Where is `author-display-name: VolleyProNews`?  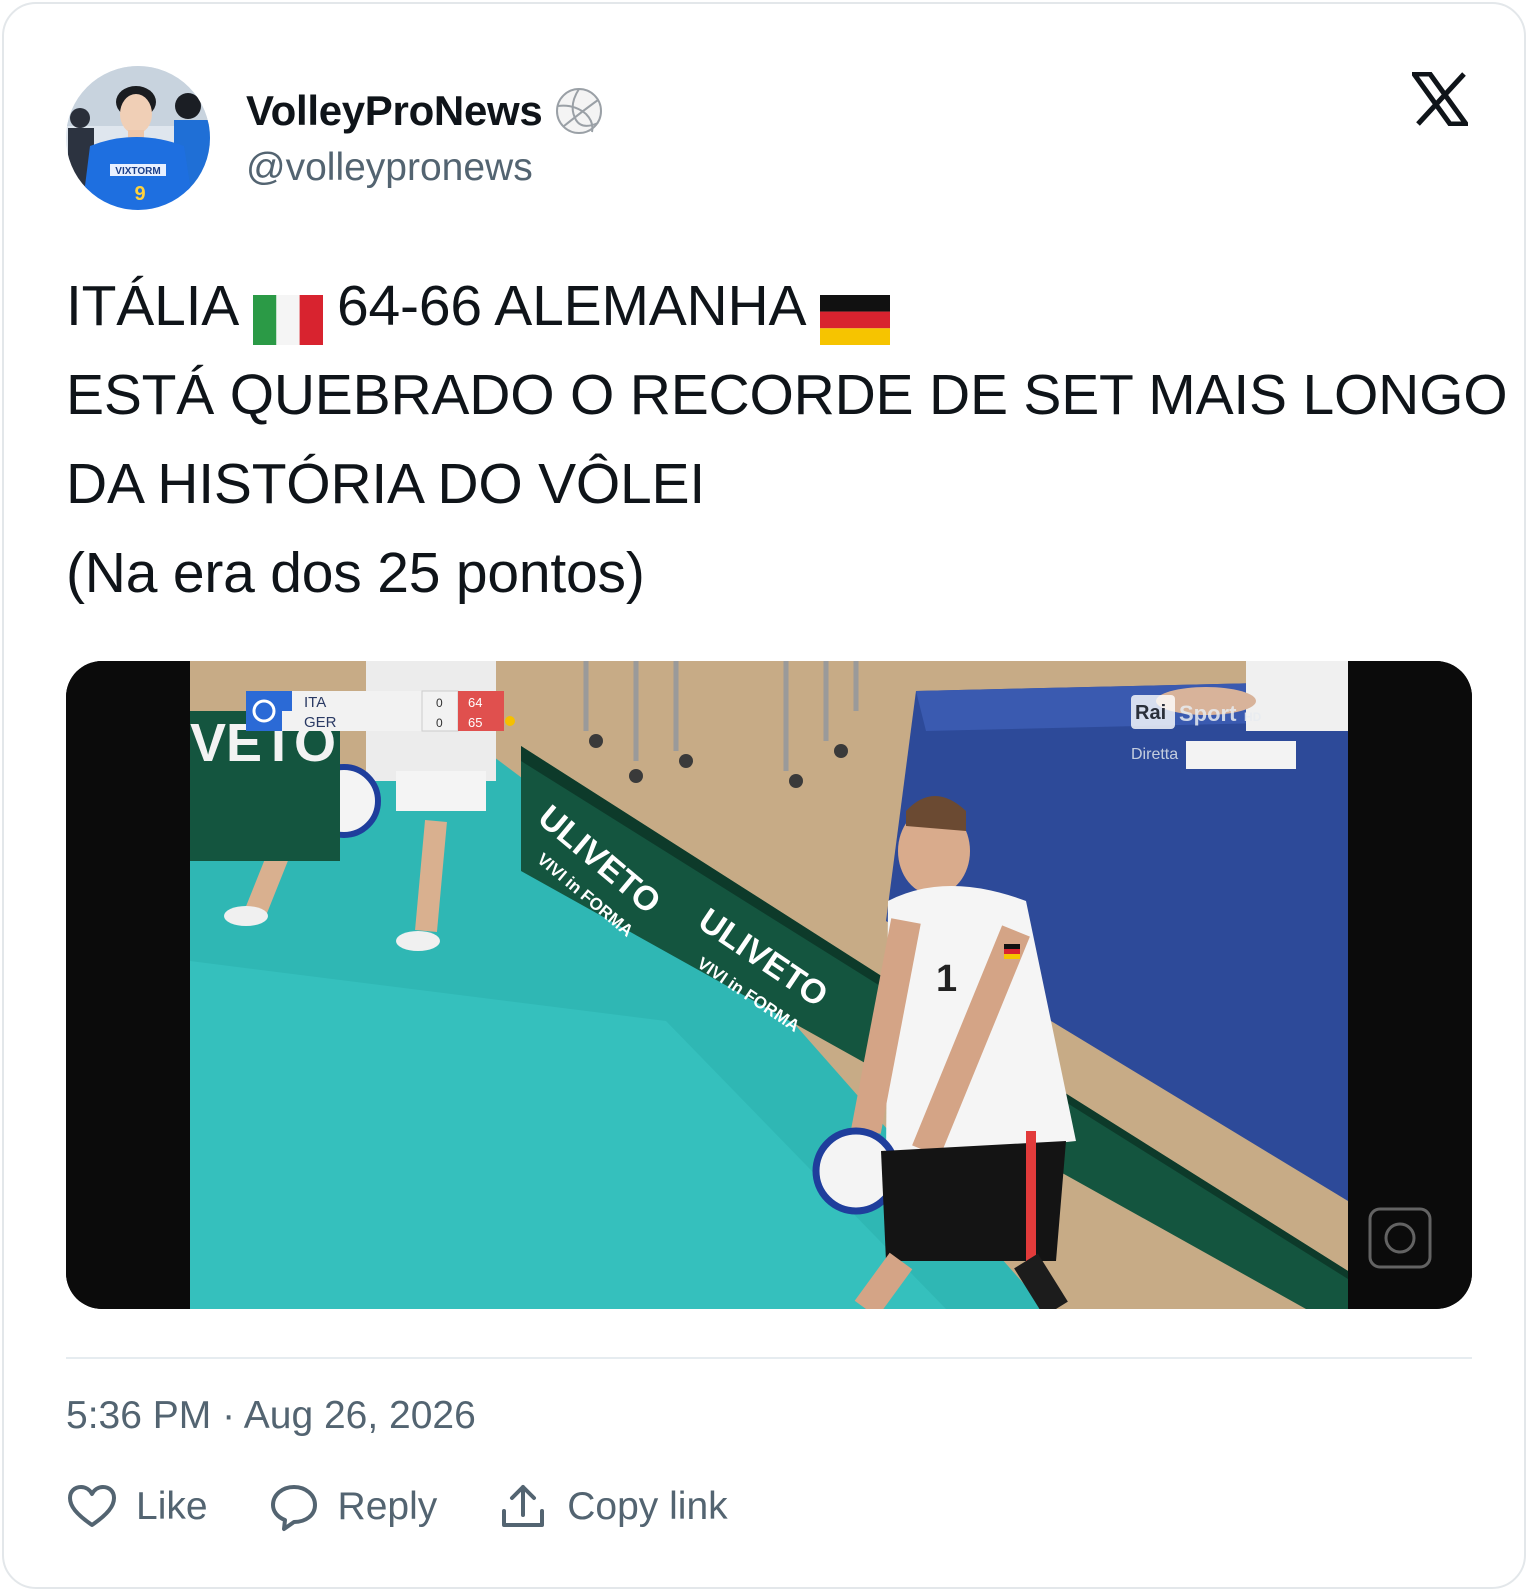 author-display-name: VolleyProNews is located at coordinates (425, 111).